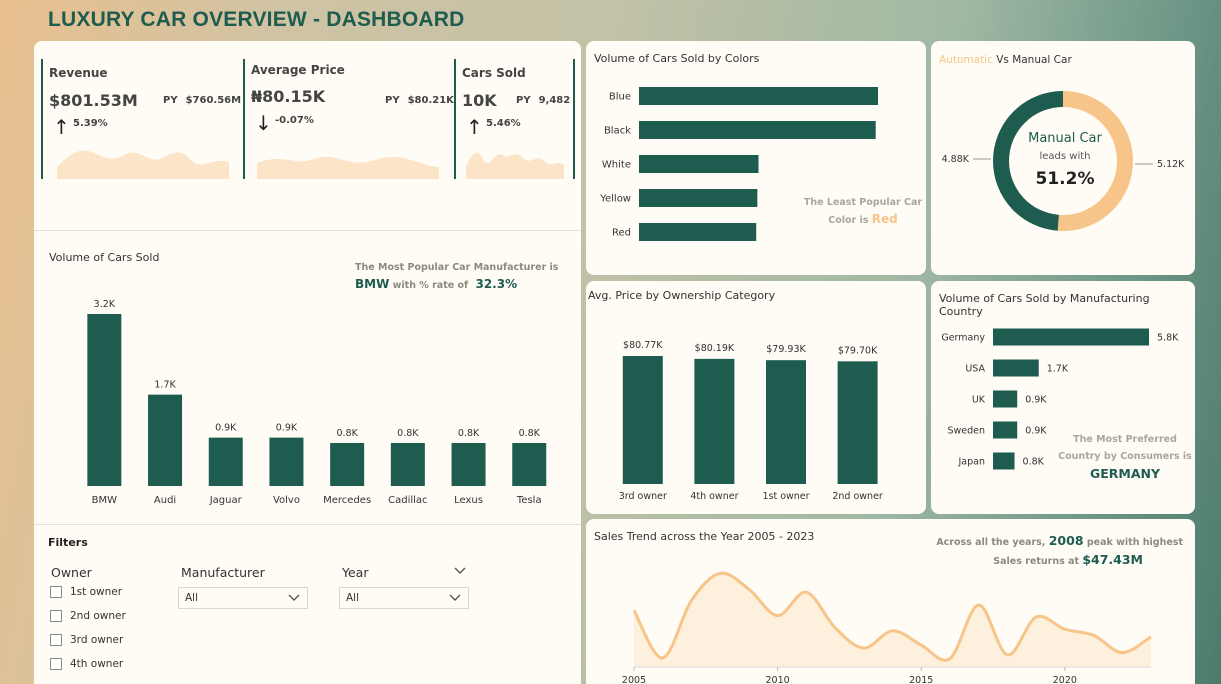 The width and height of the screenshot is (1221, 684). What do you see at coordinates (975, 369) in the screenshot?
I see `category-label: USA` at bounding box center [975, 369].